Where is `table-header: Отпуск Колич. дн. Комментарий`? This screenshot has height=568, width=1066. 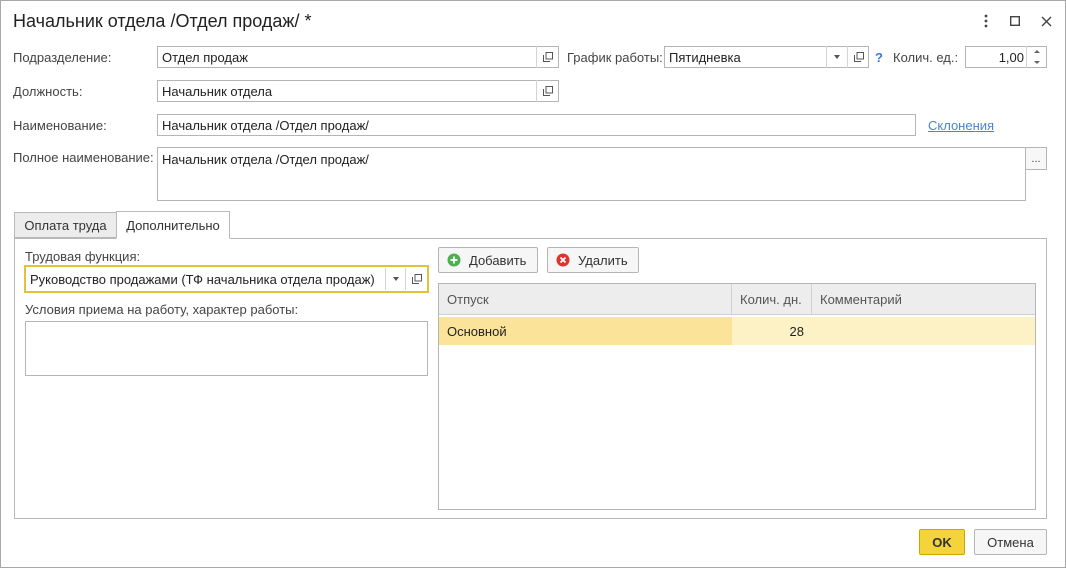
table-header: Отпуск Колич. дн. Комментарий is located at coordinates (737, 299).